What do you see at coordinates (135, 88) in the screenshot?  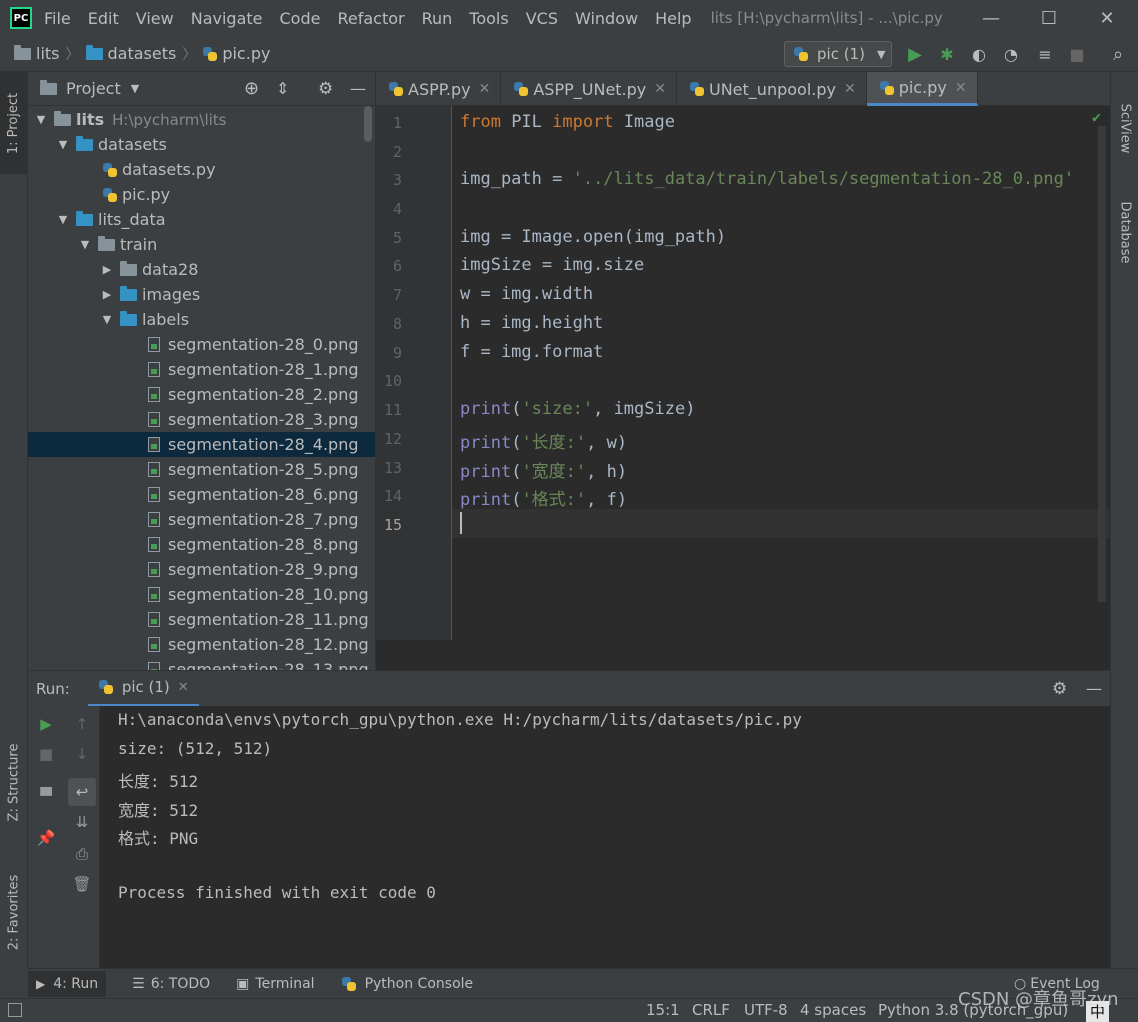 I see `chevron-down-icon: ▼` at bounding box center [135, 88].